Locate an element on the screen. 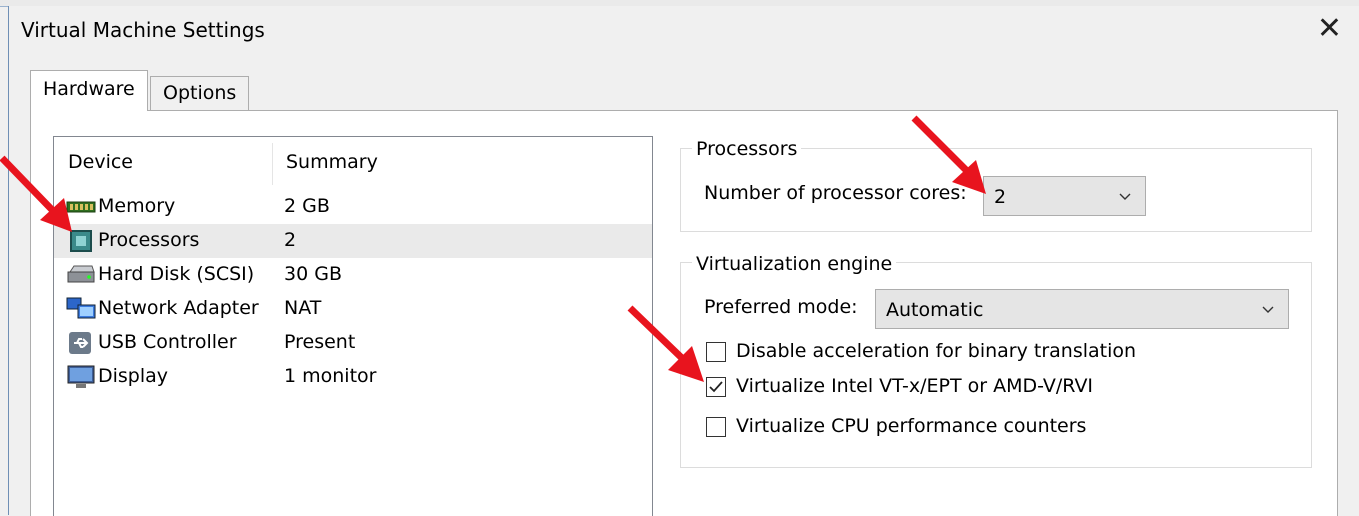 The width and height of the screenshot is (1359, 516). processor-cores-dropdown: 2 is located at coordinates (1064, 196).